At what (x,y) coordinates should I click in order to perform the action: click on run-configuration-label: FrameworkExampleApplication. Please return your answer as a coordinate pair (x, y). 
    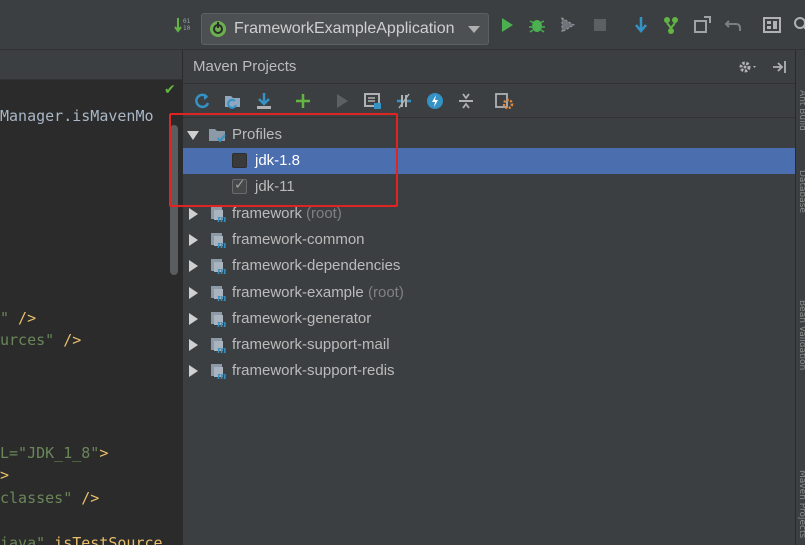
    Looking at the image, I should click on (344, 28).